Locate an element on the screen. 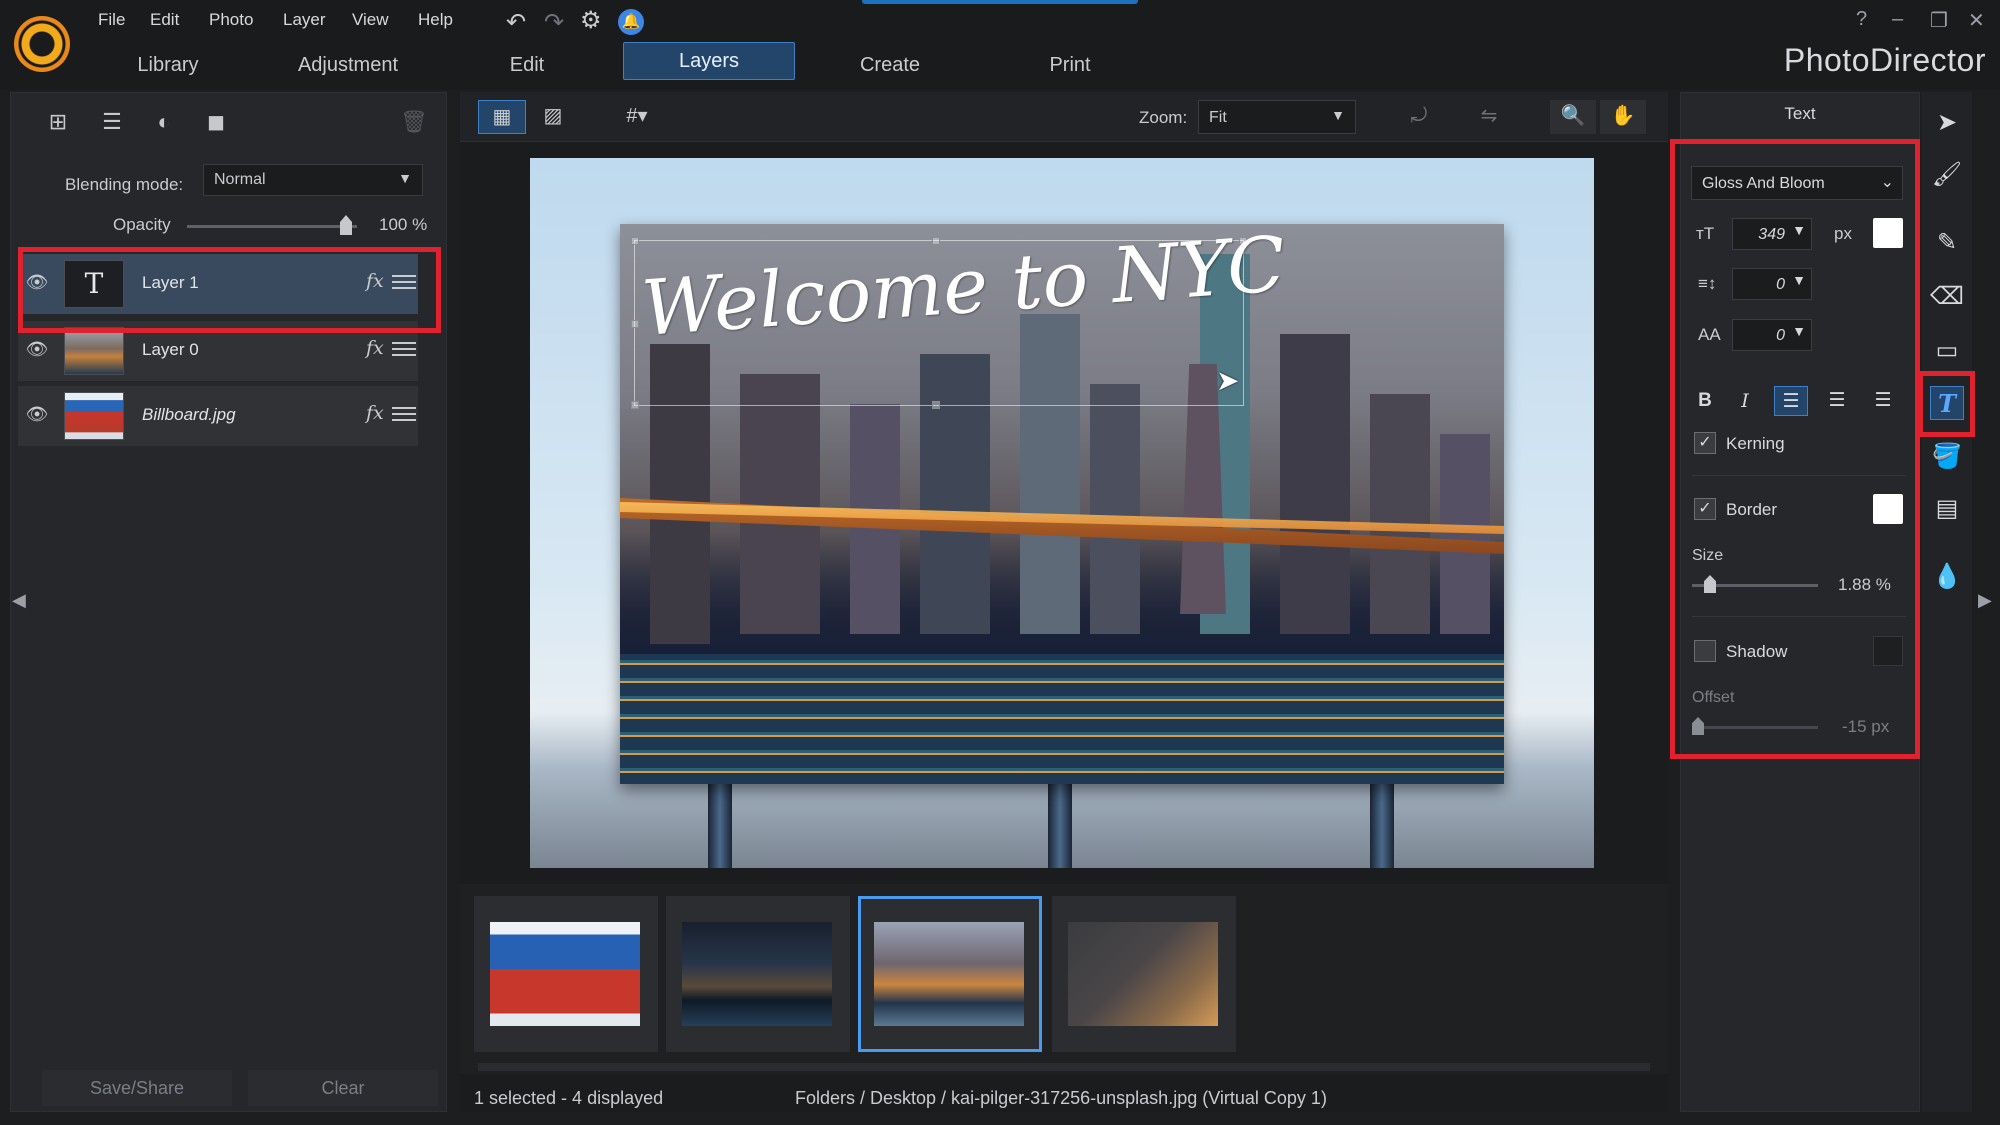 The image size is (2000, 1125). help-button: ? is located at coordinates (1861, 19).